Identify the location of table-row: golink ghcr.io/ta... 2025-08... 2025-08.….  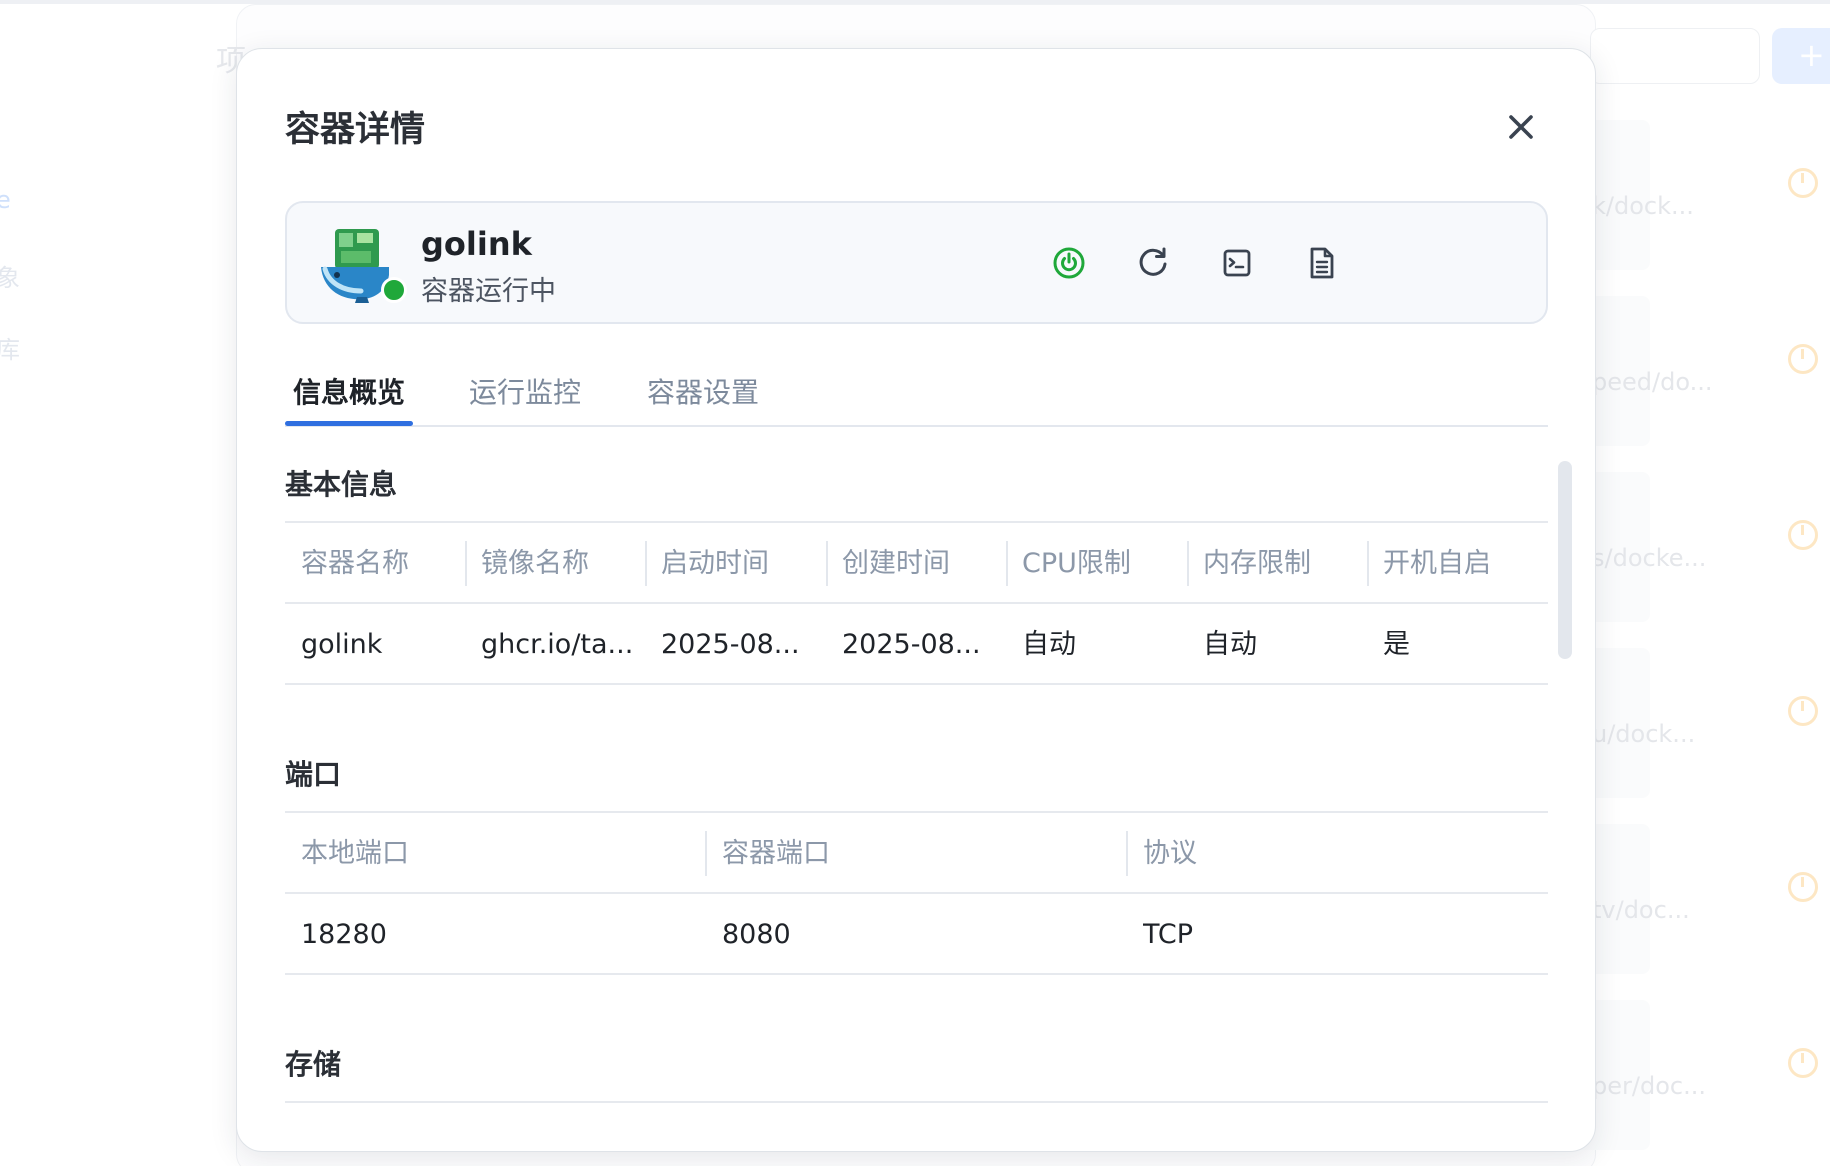
(916, 644).